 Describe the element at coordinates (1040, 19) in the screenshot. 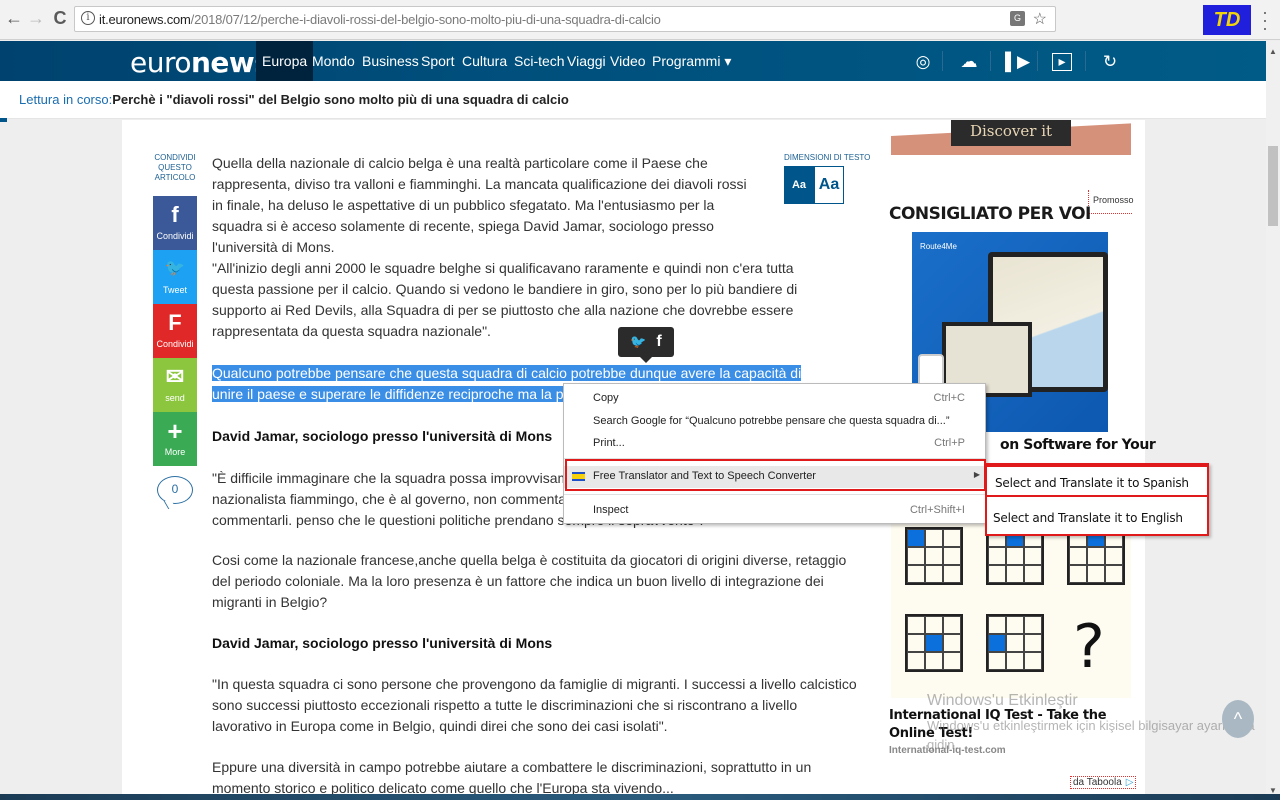

I see `bookmark-star-icon: ☆` at that location.